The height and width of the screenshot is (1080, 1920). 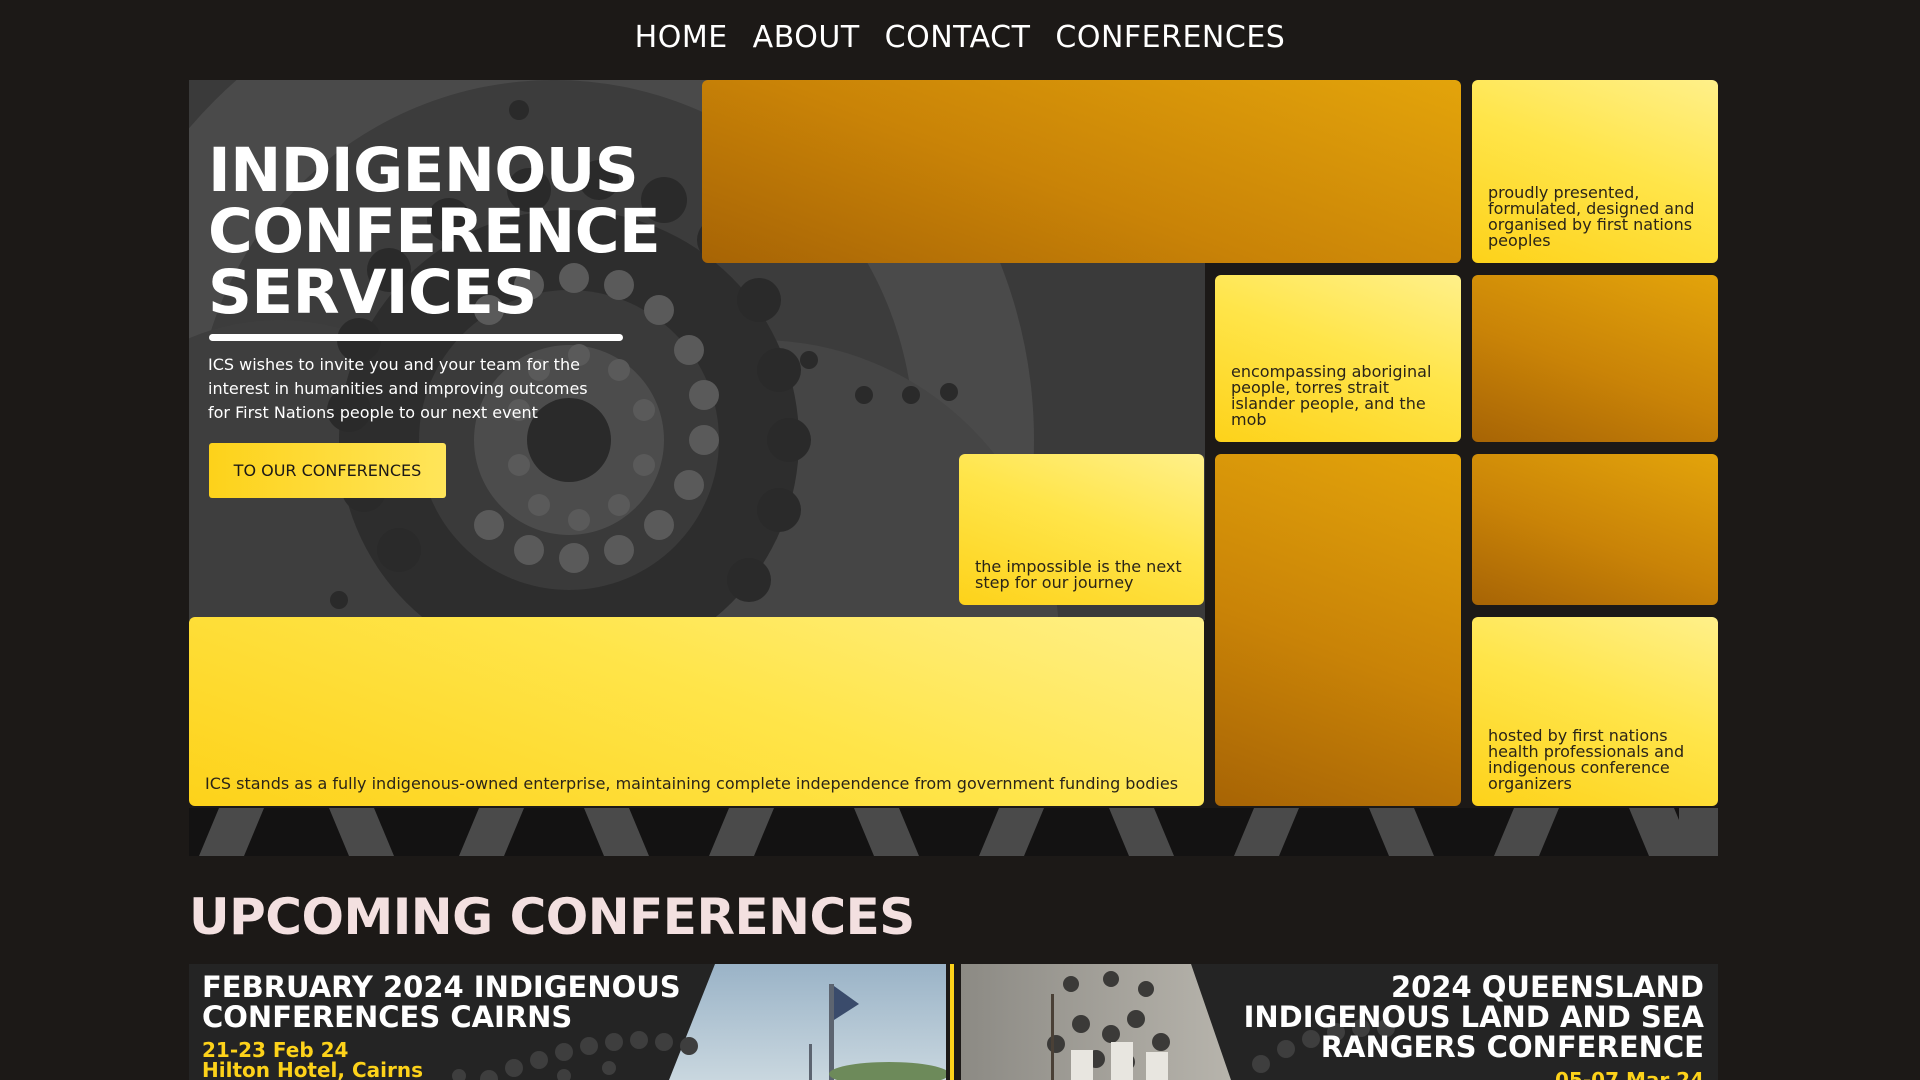 What do you see at coordinates (1338, 630) in the screenshot?
I see `gold-tile-tall` at bounding box center [1338, 630].